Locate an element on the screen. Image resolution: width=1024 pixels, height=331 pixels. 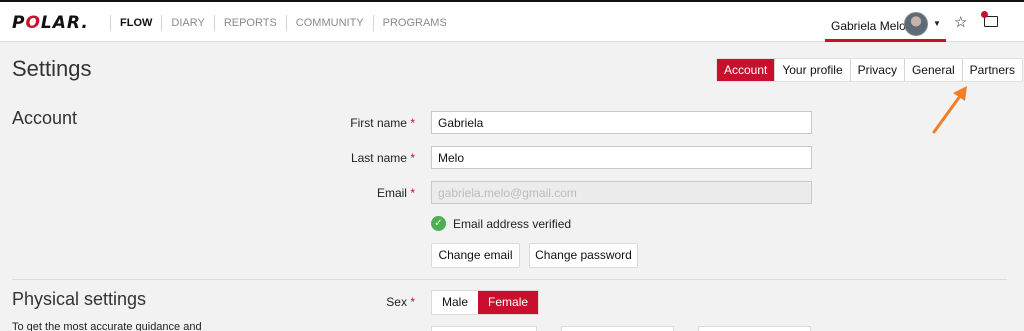
tab-partners: Partners is located at coordinates (991, 70).